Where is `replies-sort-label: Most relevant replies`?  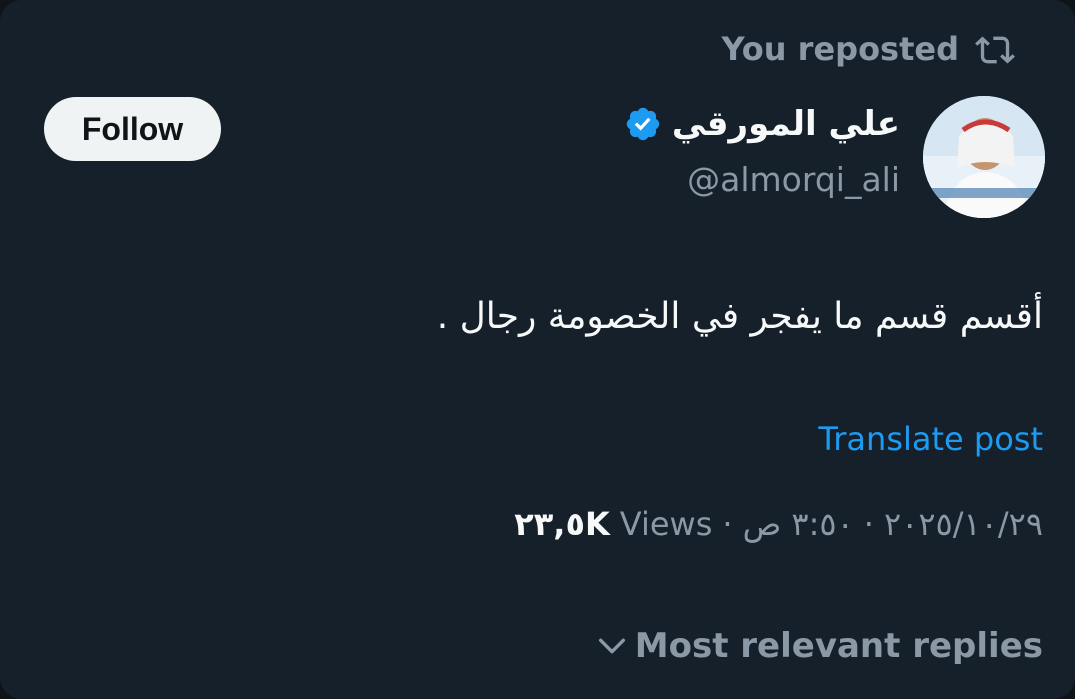
replies-sort-label: Most relevant replies is located at coordinates (838, 646).